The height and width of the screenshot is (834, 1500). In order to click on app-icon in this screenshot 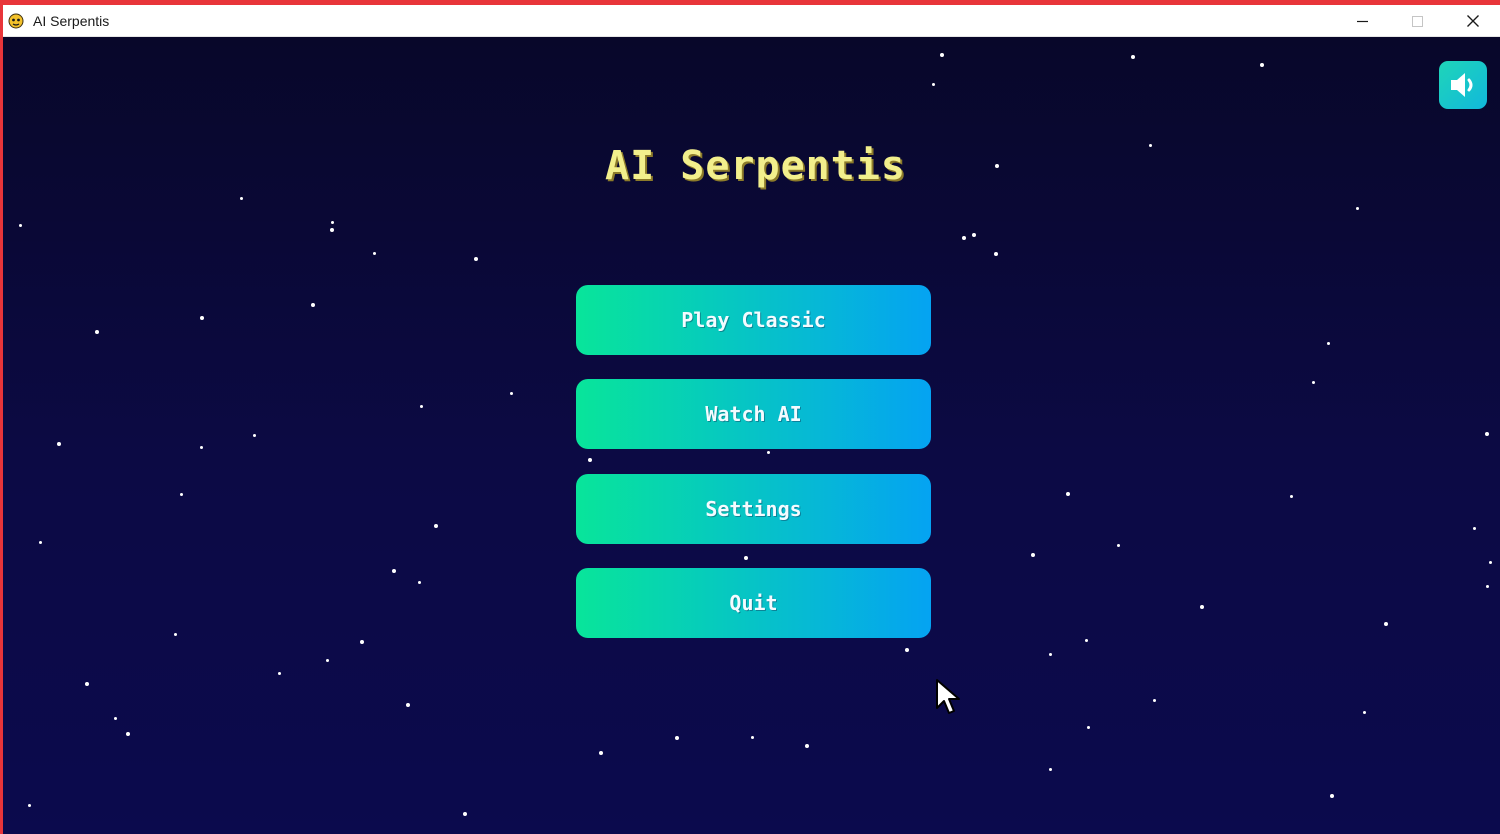, I will do `click(16, 20)`.